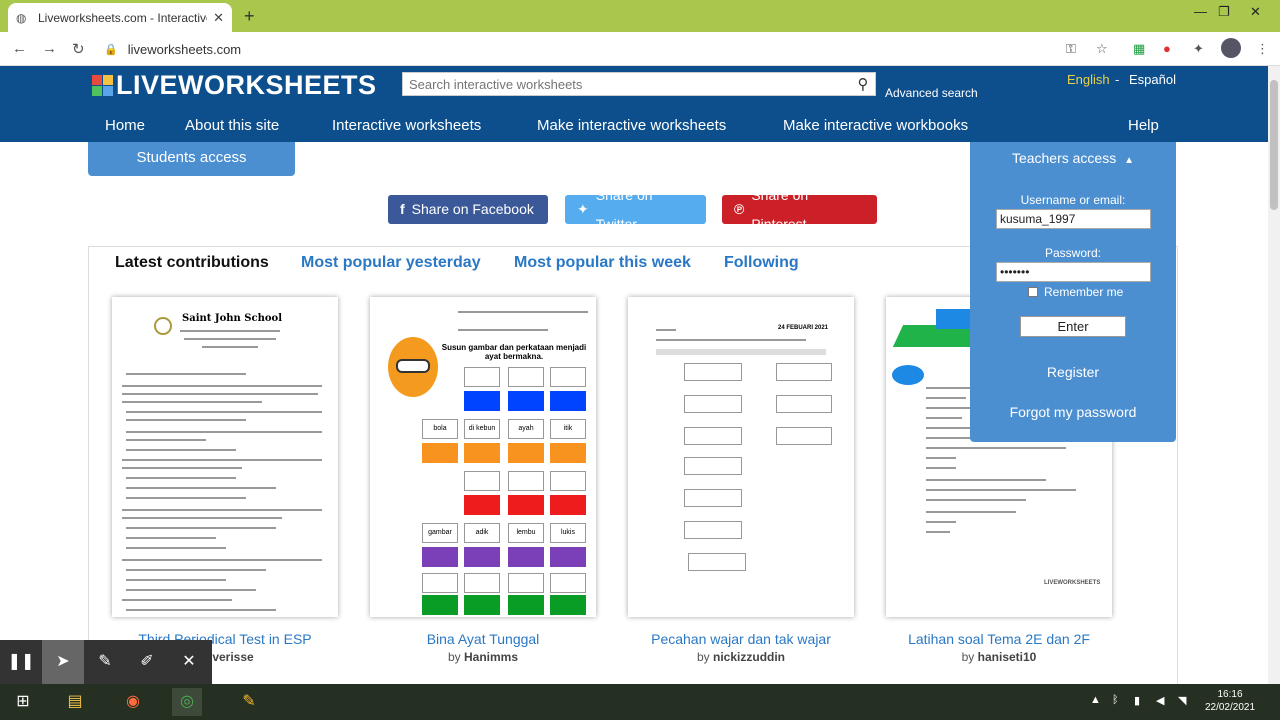 This screenshot has width=1280, height=720. What do you see at coordinates (19, 48) in the screenshot?
I see `back-icon: ←` at bounding box center [19, 48].